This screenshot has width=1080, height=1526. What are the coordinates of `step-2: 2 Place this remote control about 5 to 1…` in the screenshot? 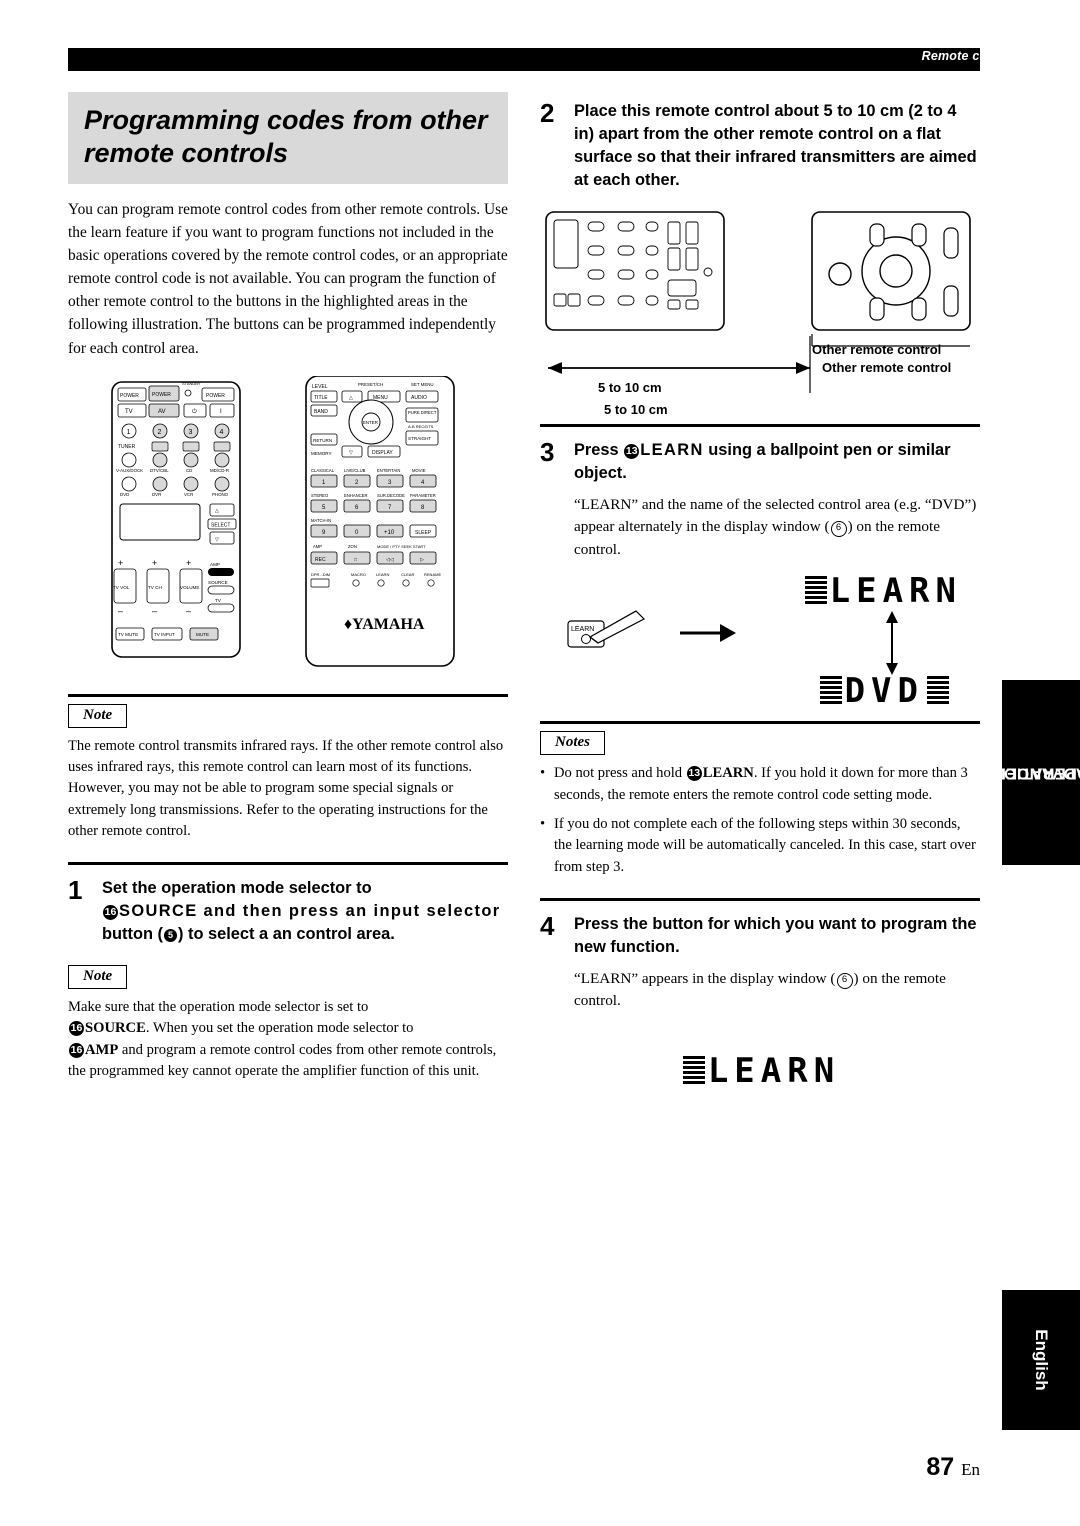 It's located at (760, 146).